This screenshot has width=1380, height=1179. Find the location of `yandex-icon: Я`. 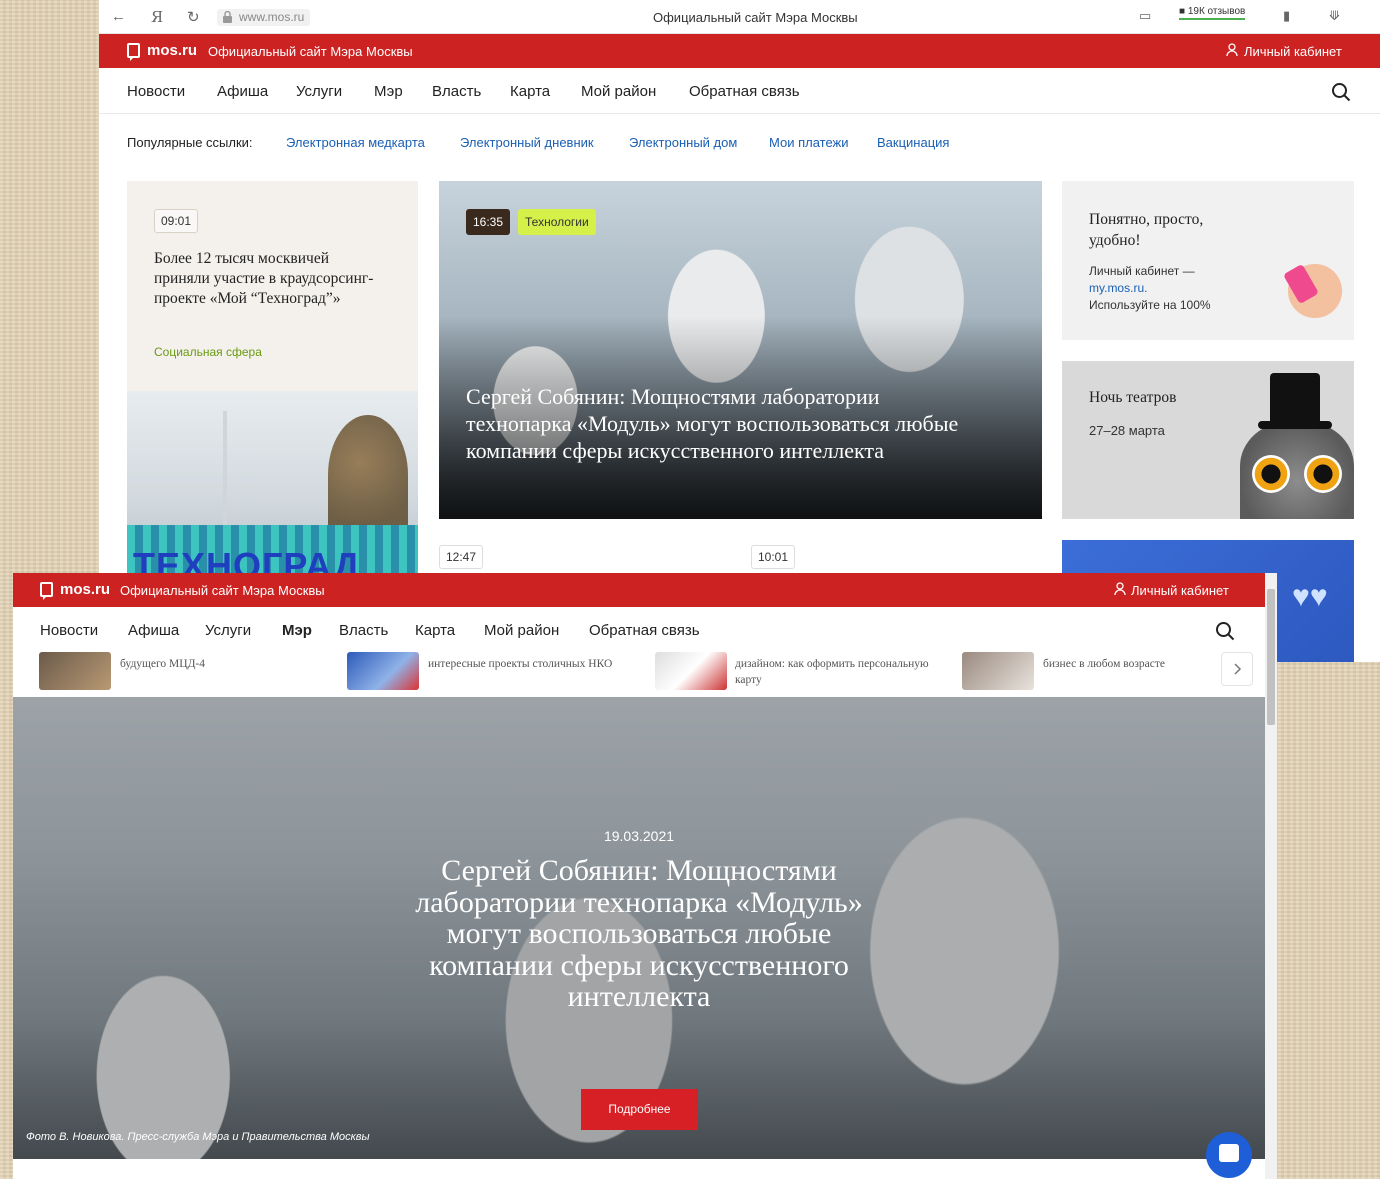

yandex-icon: Я is located at coordinates (157, 17).